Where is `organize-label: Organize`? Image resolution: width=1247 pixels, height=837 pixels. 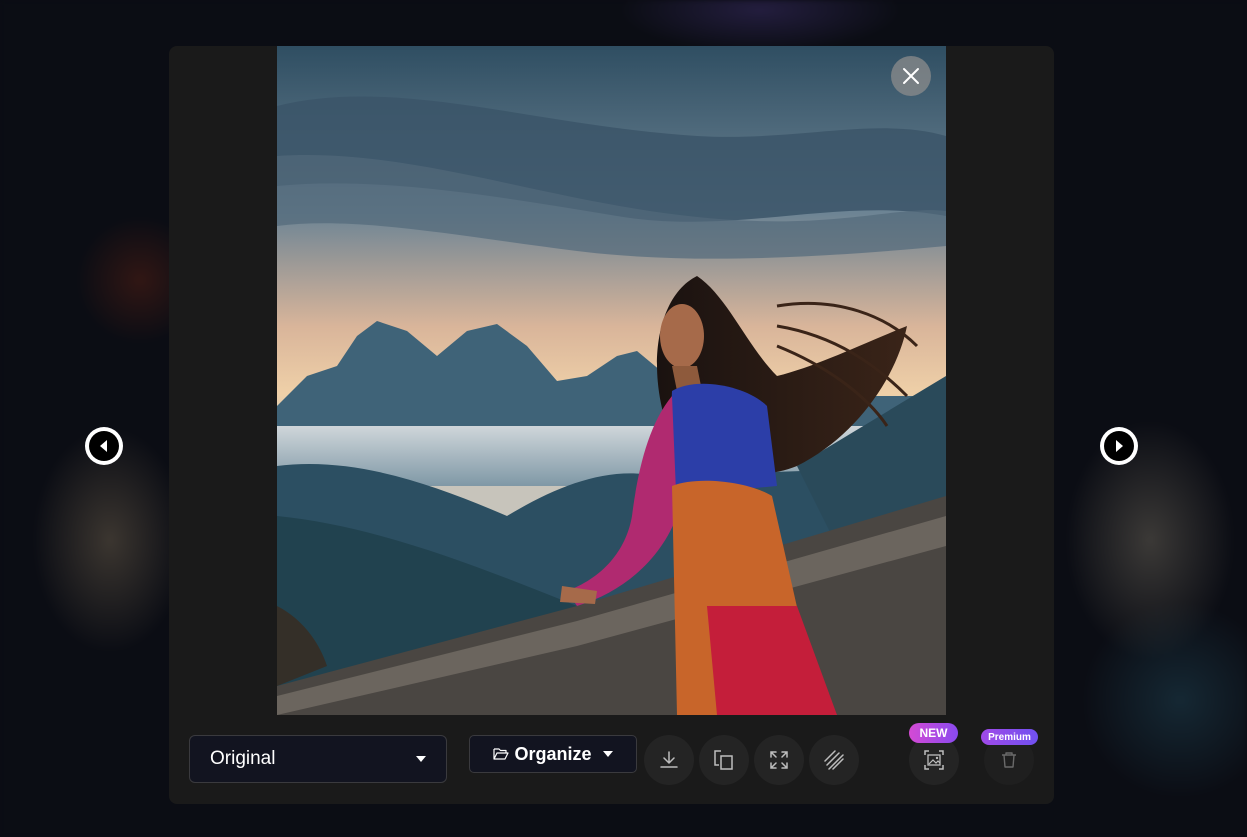 organize-label: Organize is located at coordinates (553, 753).